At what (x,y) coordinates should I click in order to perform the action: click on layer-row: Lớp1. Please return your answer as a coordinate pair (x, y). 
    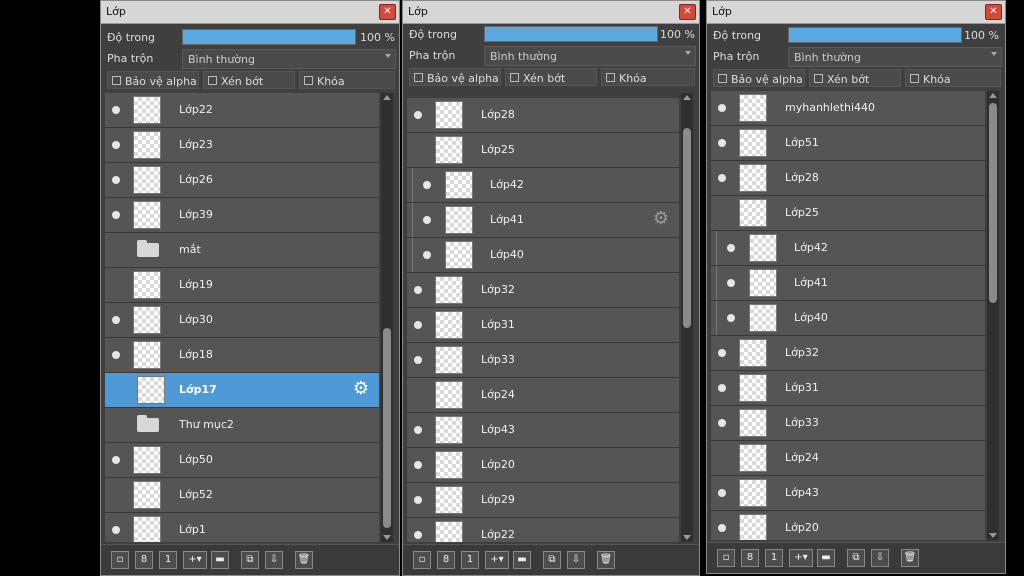
    Looking at the image, I should click on (242, 527).